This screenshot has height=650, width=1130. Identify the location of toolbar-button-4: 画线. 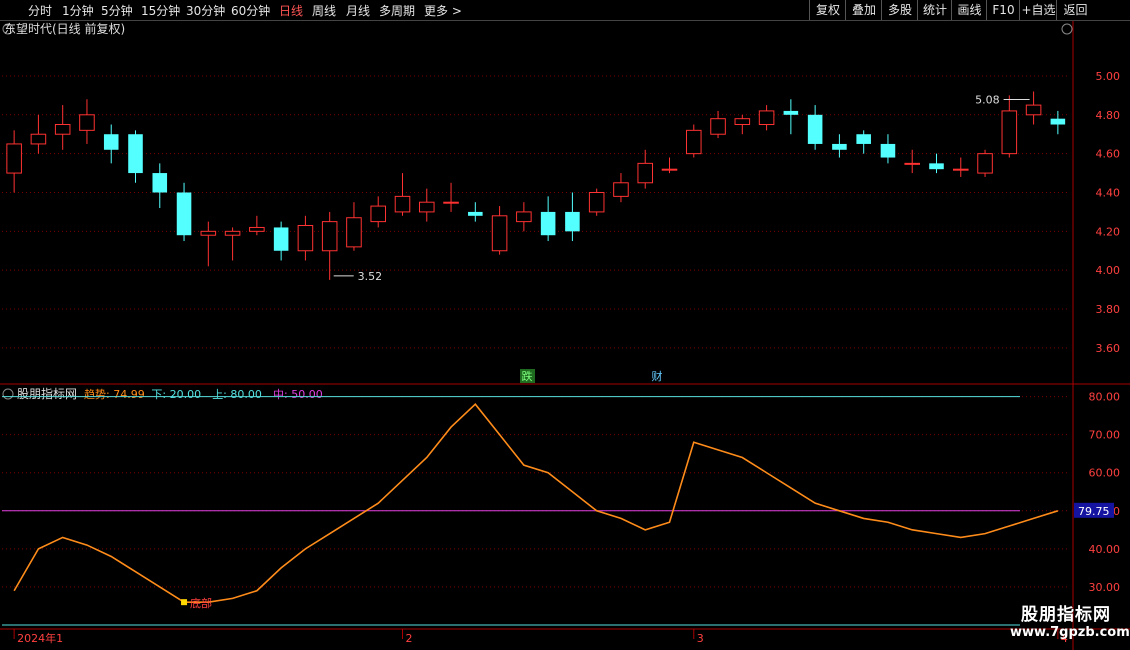
(969, 10).